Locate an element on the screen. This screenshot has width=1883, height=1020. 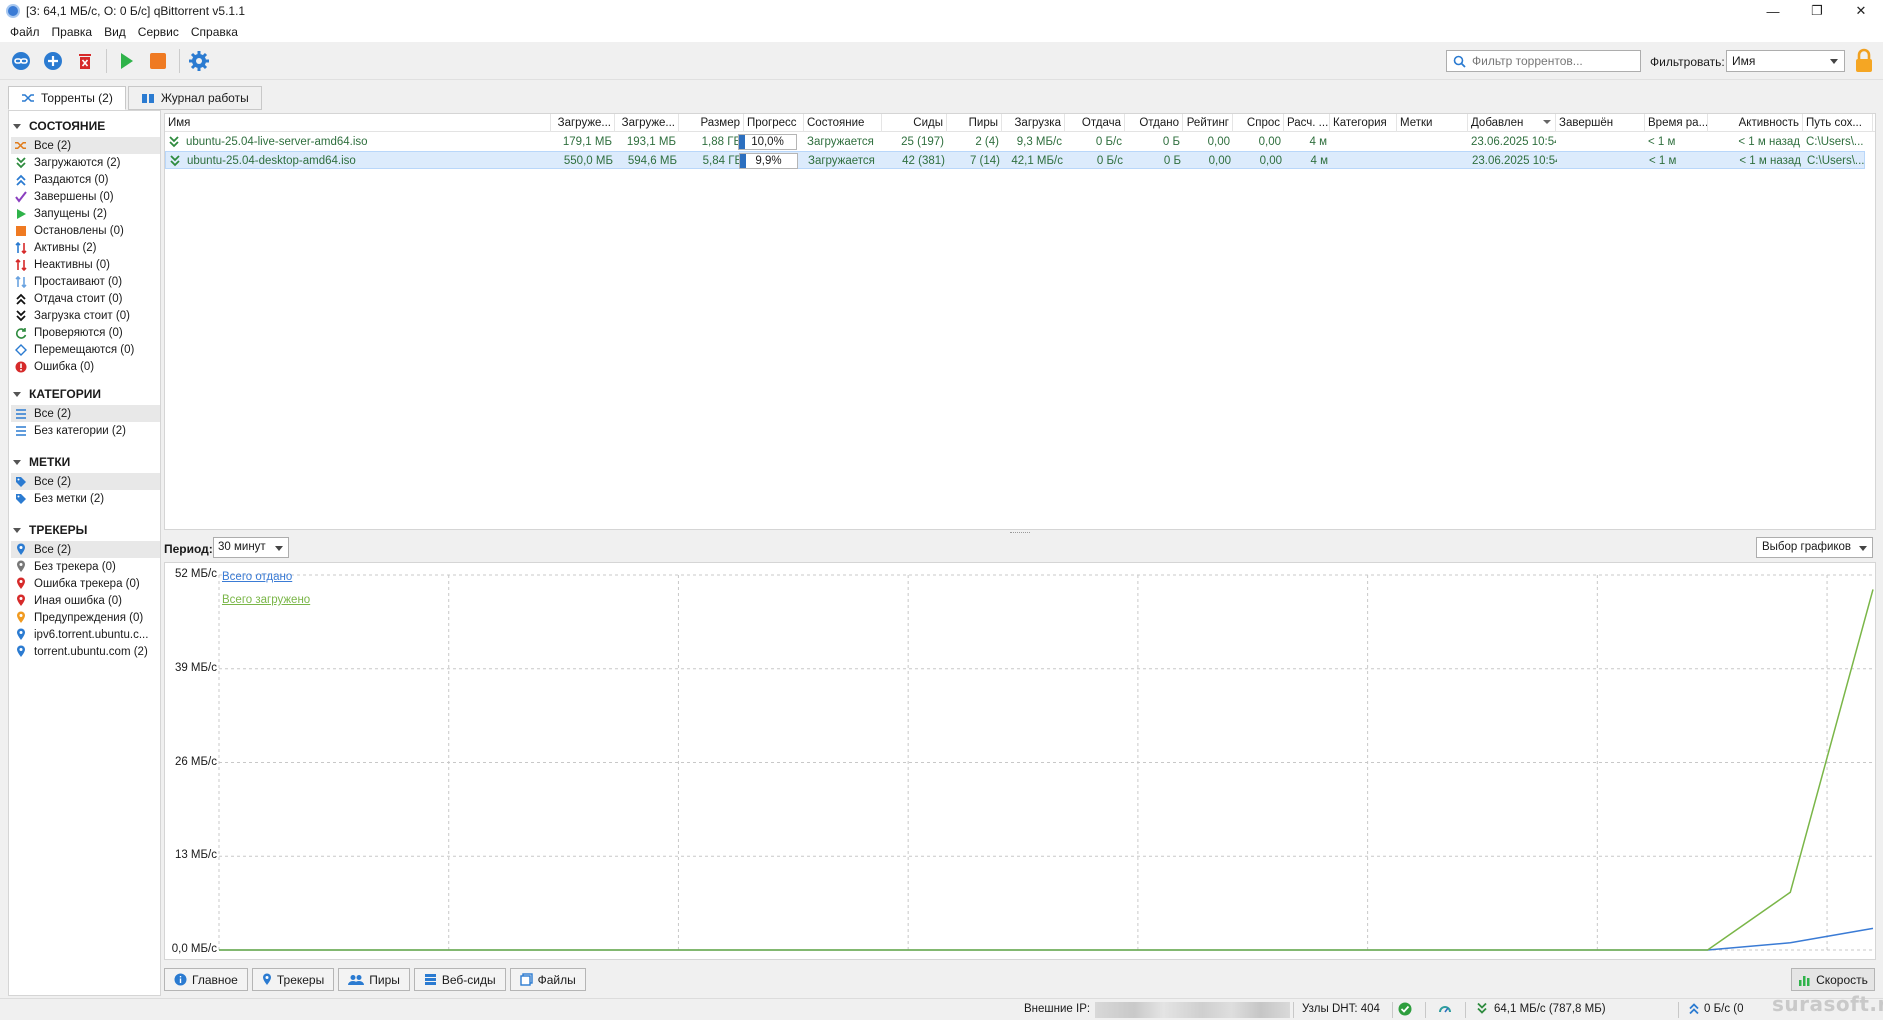
add-torrent-button is located at coordinates (53, 61).